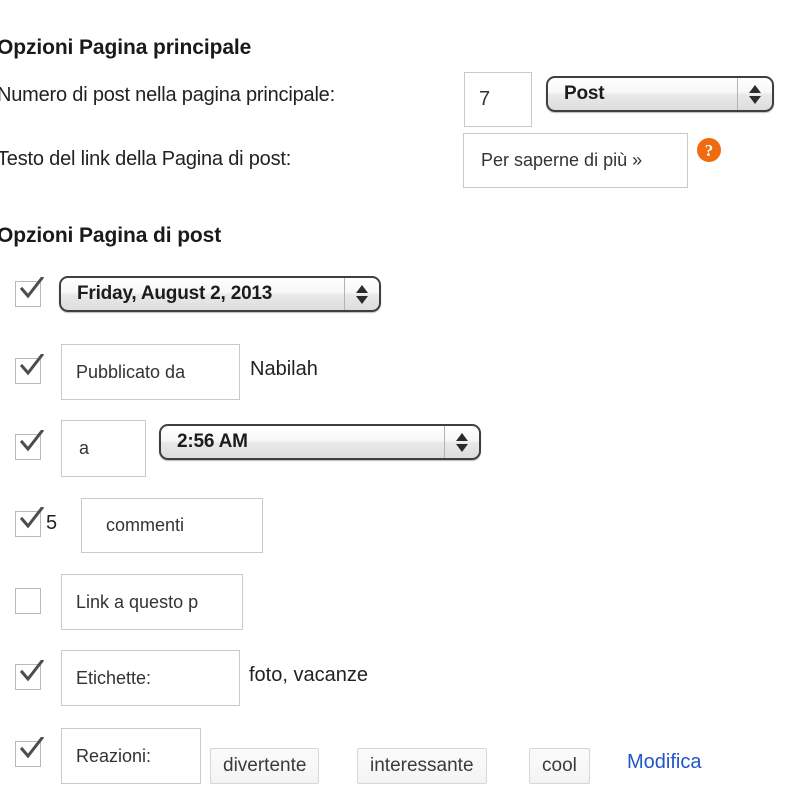 Image resolution: width=800 pixels, height=800 pixels. I want to click on tags-value-text: foto, vacanze, so click(308, 675).